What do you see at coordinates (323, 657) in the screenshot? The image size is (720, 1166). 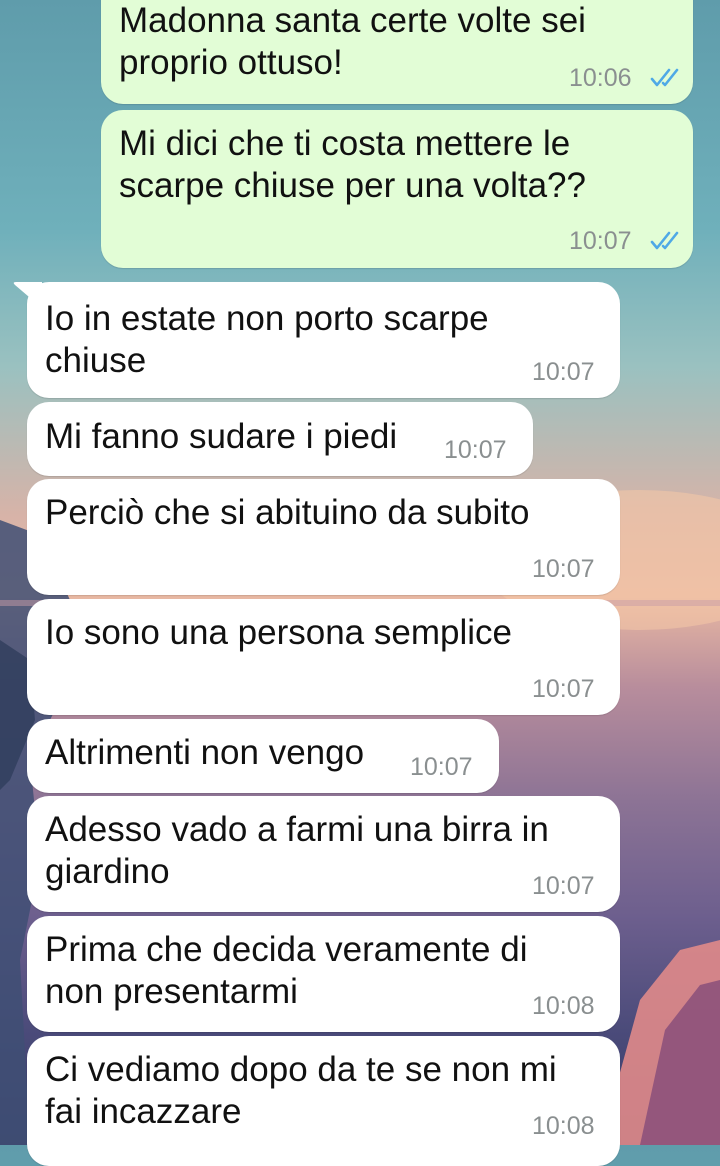 I see `incoming-message-bubble: Io sono una persona semplice 10:07` at bounding box center [323, 657].